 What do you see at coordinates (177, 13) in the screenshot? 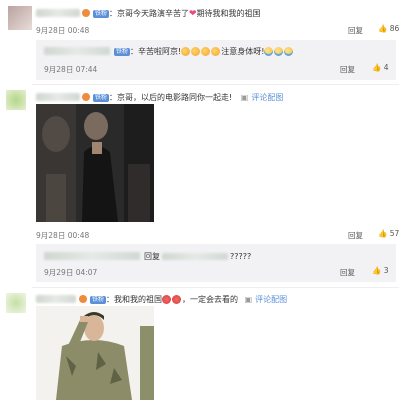
I see `comment-text: 铁粉 ：京哥今天路演辛苦了❤期待我和我的祖国` at bounding box center [177, 13].